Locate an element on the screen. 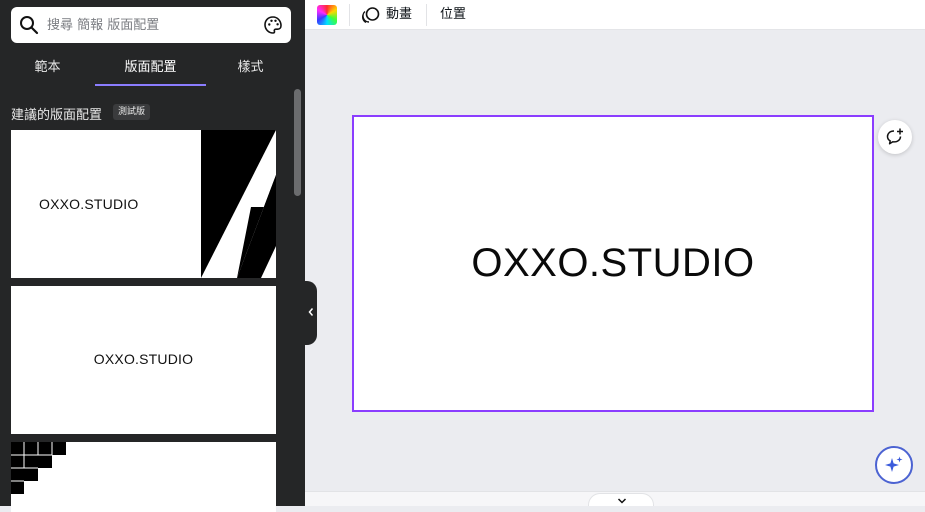 The width and height of the screenshot is (925, 512). layout-card-1: OXXO.STUDIO is located at coordinates (143, 204).